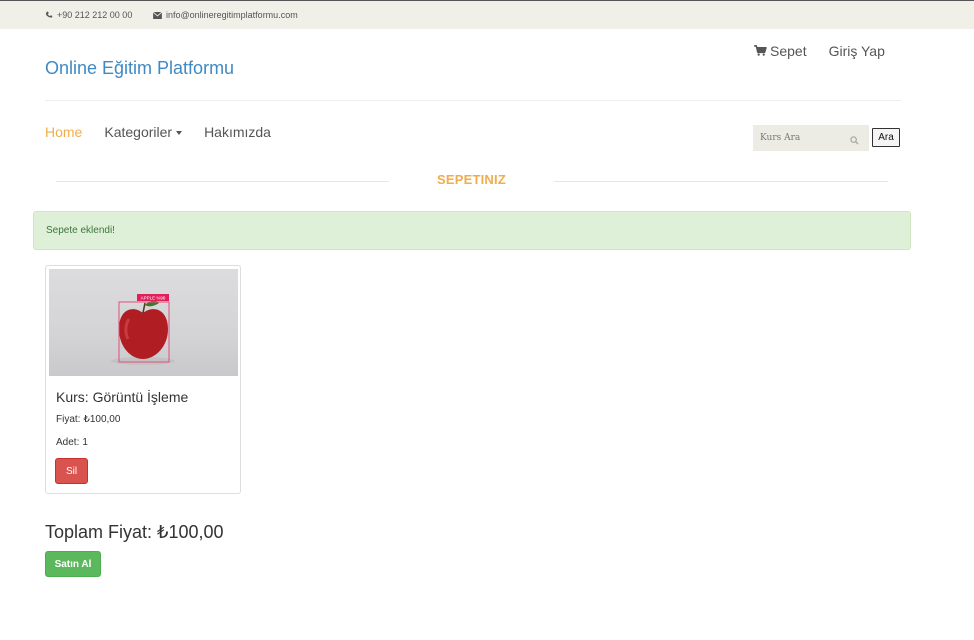  What do you see at coordinates (85, 442) in the screenshot?
I see `quantity-value: 1` at bounding box center [85, 442].